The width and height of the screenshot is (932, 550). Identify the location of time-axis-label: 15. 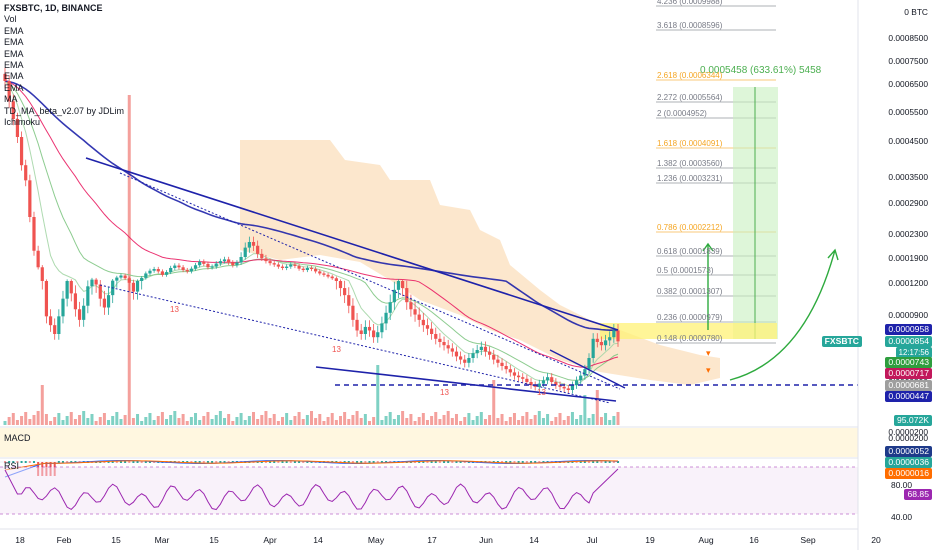
(214, 540).